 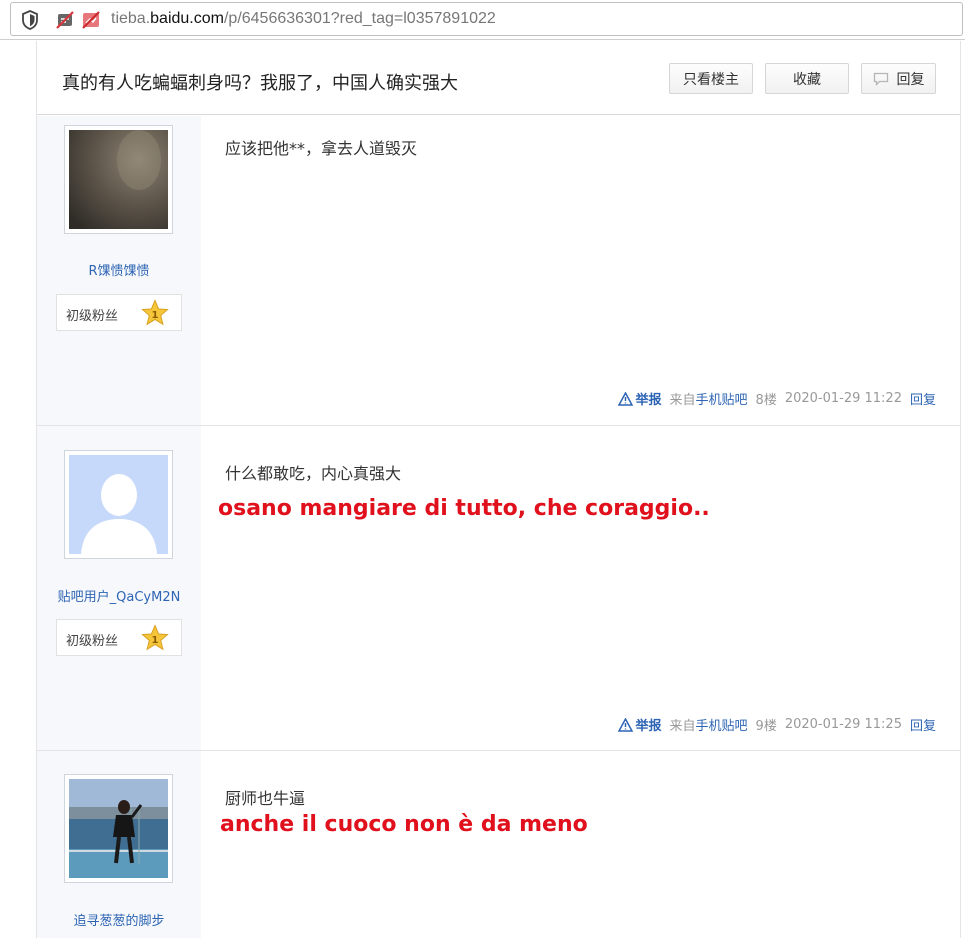 I want to click on post-meta: 举报 来自 手机贴吧 9楼 2020-01-29 11:25 回复, so click(x=776, y=724).